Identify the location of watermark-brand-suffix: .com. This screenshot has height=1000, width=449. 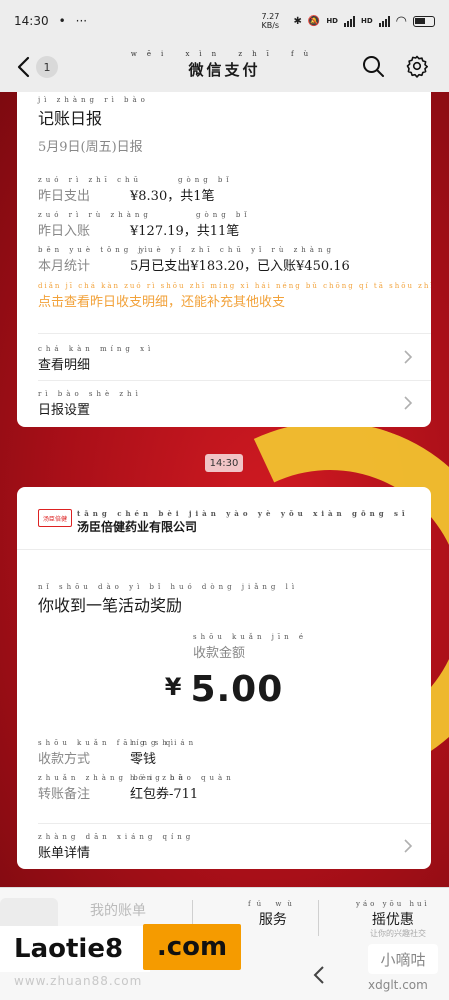
(192, 947).